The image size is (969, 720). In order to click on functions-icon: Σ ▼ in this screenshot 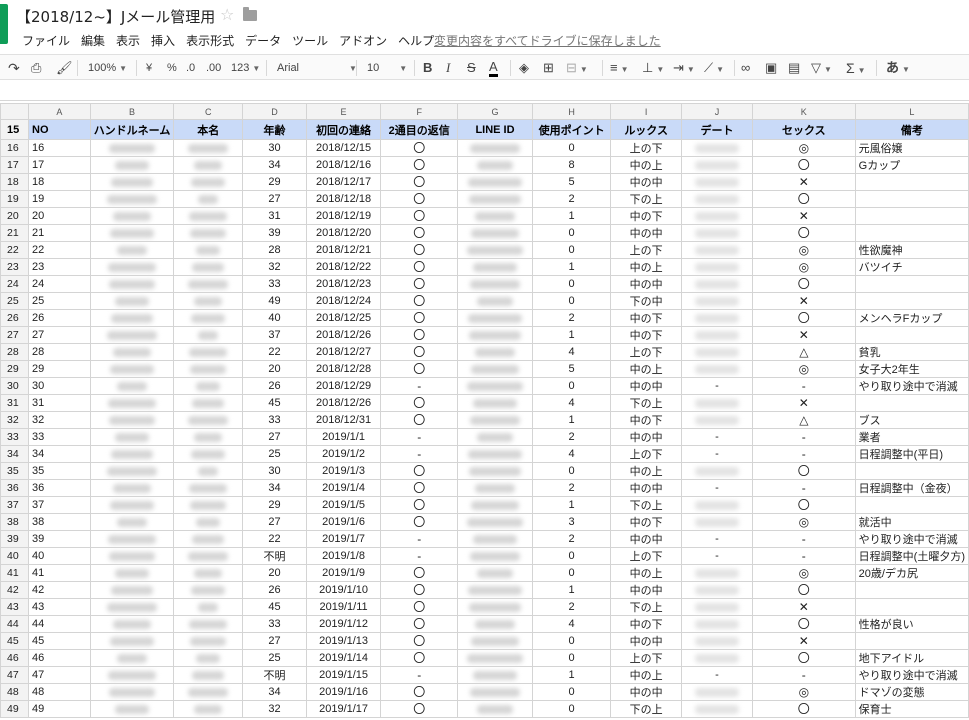, I will do `click(856, 68)`.